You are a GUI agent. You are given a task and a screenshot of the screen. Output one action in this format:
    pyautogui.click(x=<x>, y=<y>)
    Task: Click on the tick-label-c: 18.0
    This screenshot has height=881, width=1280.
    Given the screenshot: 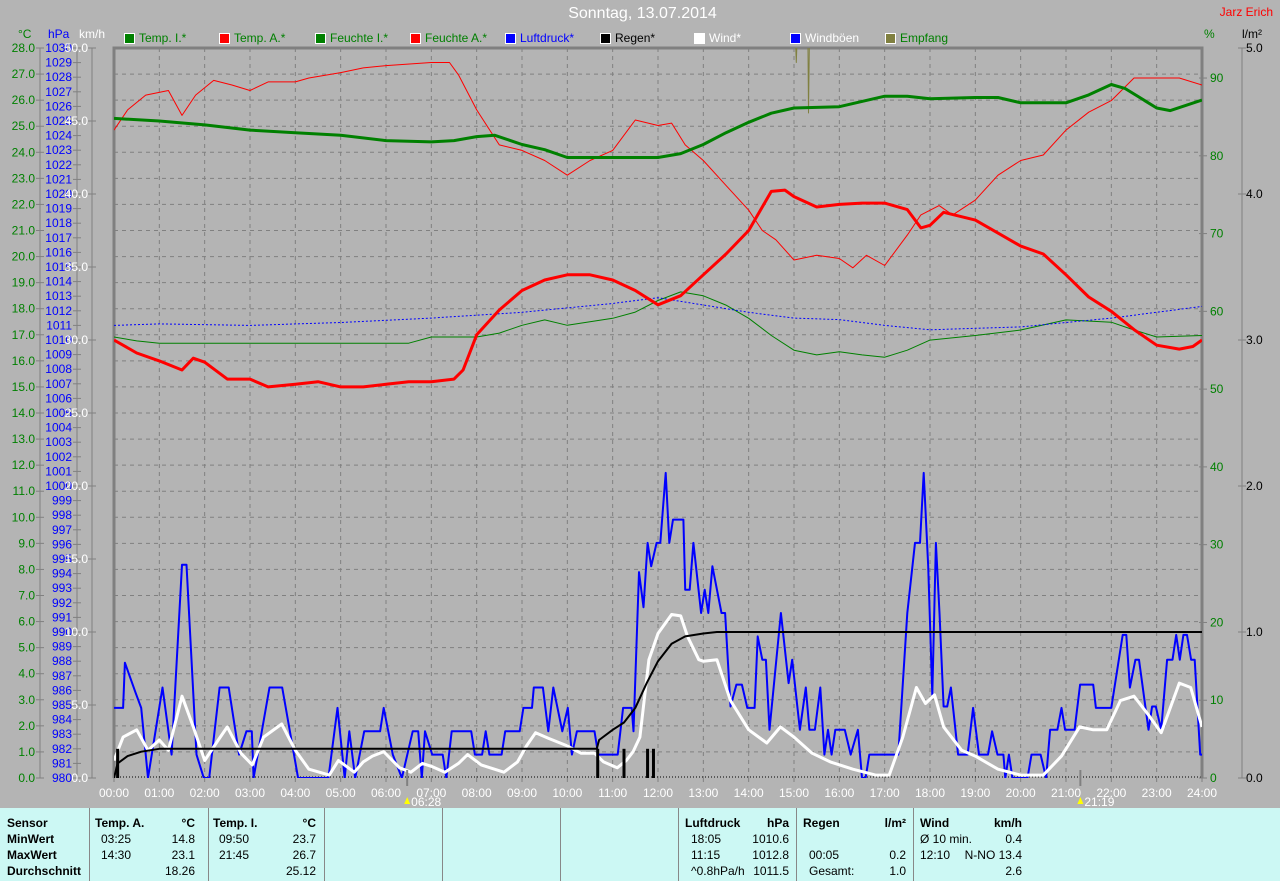 What is the action you would take?
    pyautogui.click(x=24, y=309)
    